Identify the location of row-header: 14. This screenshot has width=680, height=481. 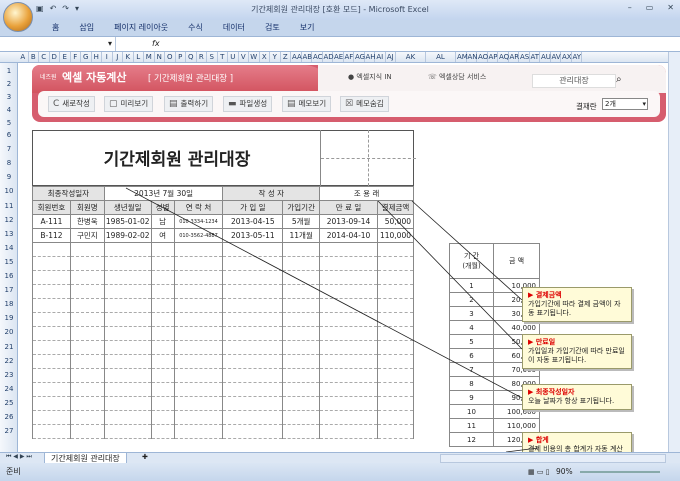
(9, 248).